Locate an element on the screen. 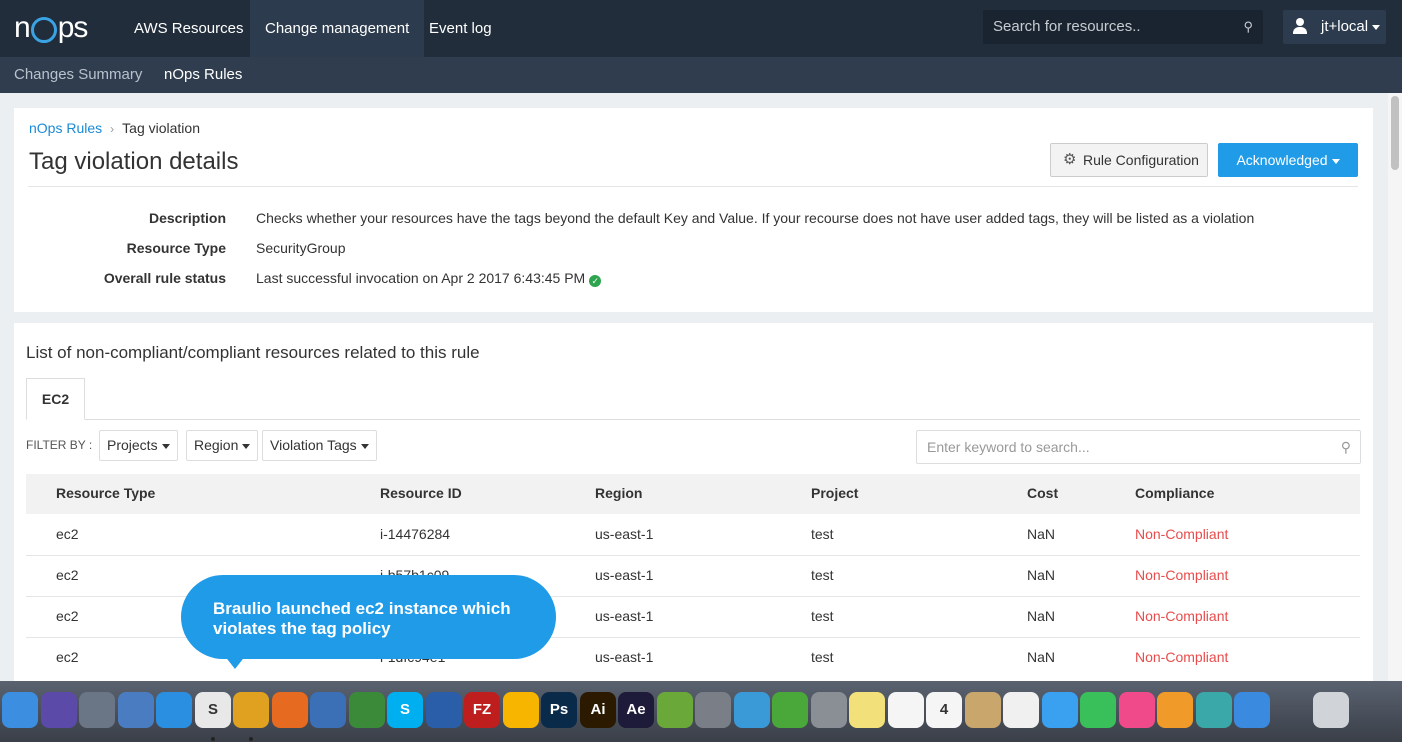 Image resolution: width=1402 pixels, height=742 pixels. breadcrumb-current: Tag violation is located at coordinates (161, 128).